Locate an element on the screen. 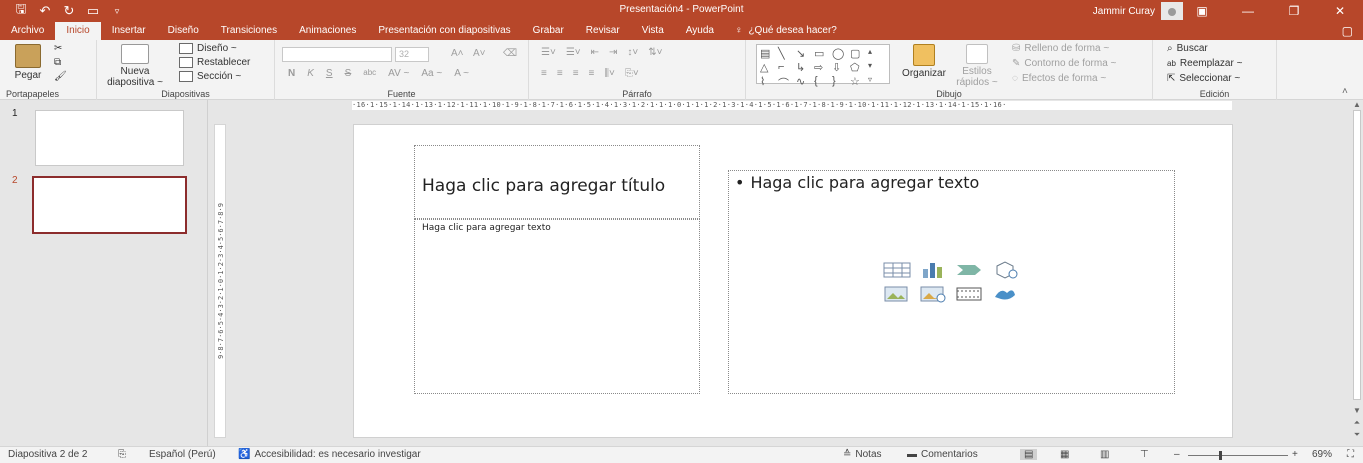 The height and width of the screenshot is (463, 1363). gallery-scroll-down-icon: ▾ is located at coordinates (876, 67).